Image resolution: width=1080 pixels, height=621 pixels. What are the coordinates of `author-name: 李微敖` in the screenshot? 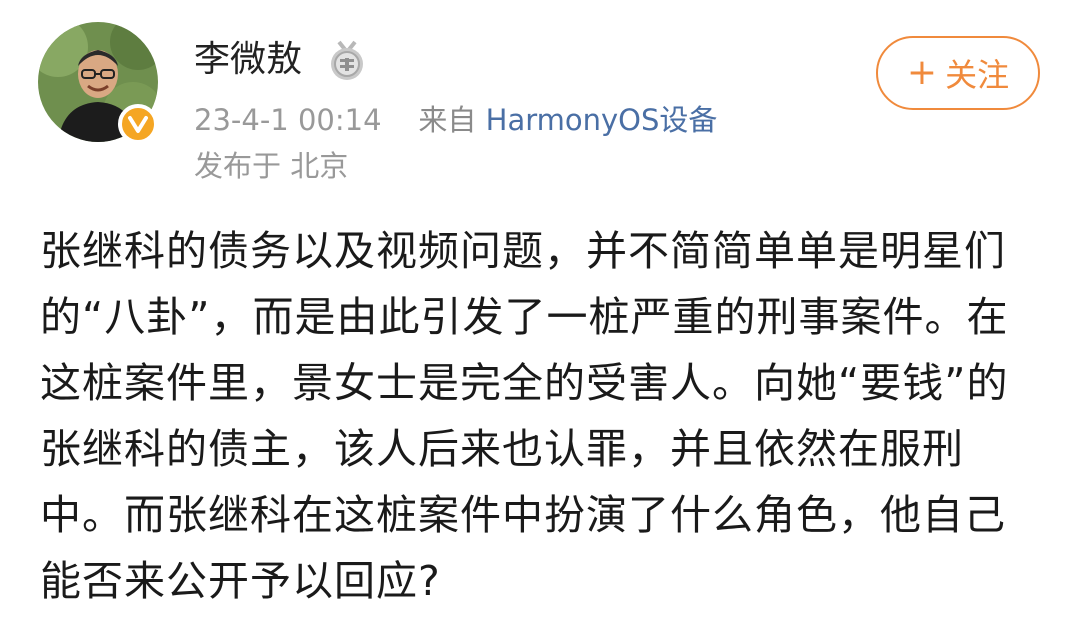 It's located at (248, 60).